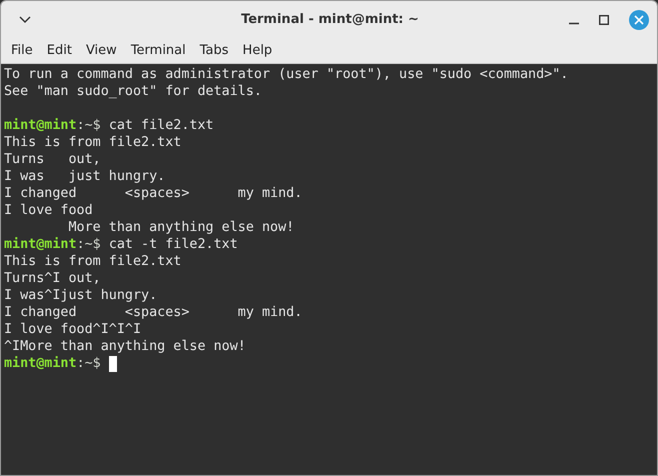  Describe the element at coordinates (258, 50) in the screenshot. I see `menu-item: Help` at that location.